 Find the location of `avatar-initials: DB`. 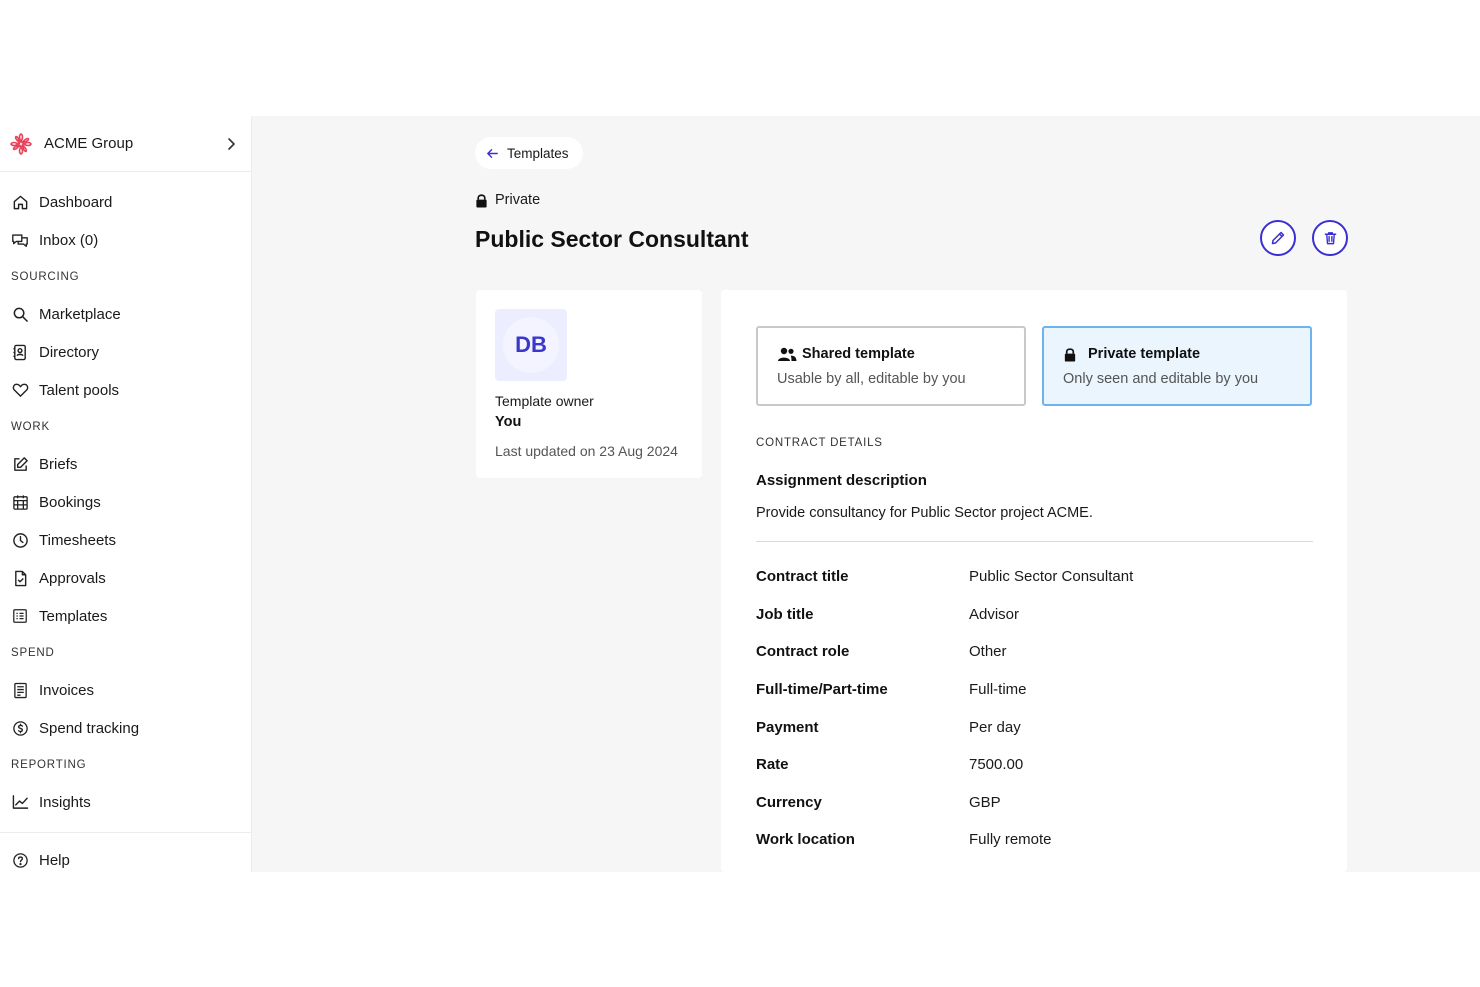

avatar-initials: DB is located at coordinates (531, 344).